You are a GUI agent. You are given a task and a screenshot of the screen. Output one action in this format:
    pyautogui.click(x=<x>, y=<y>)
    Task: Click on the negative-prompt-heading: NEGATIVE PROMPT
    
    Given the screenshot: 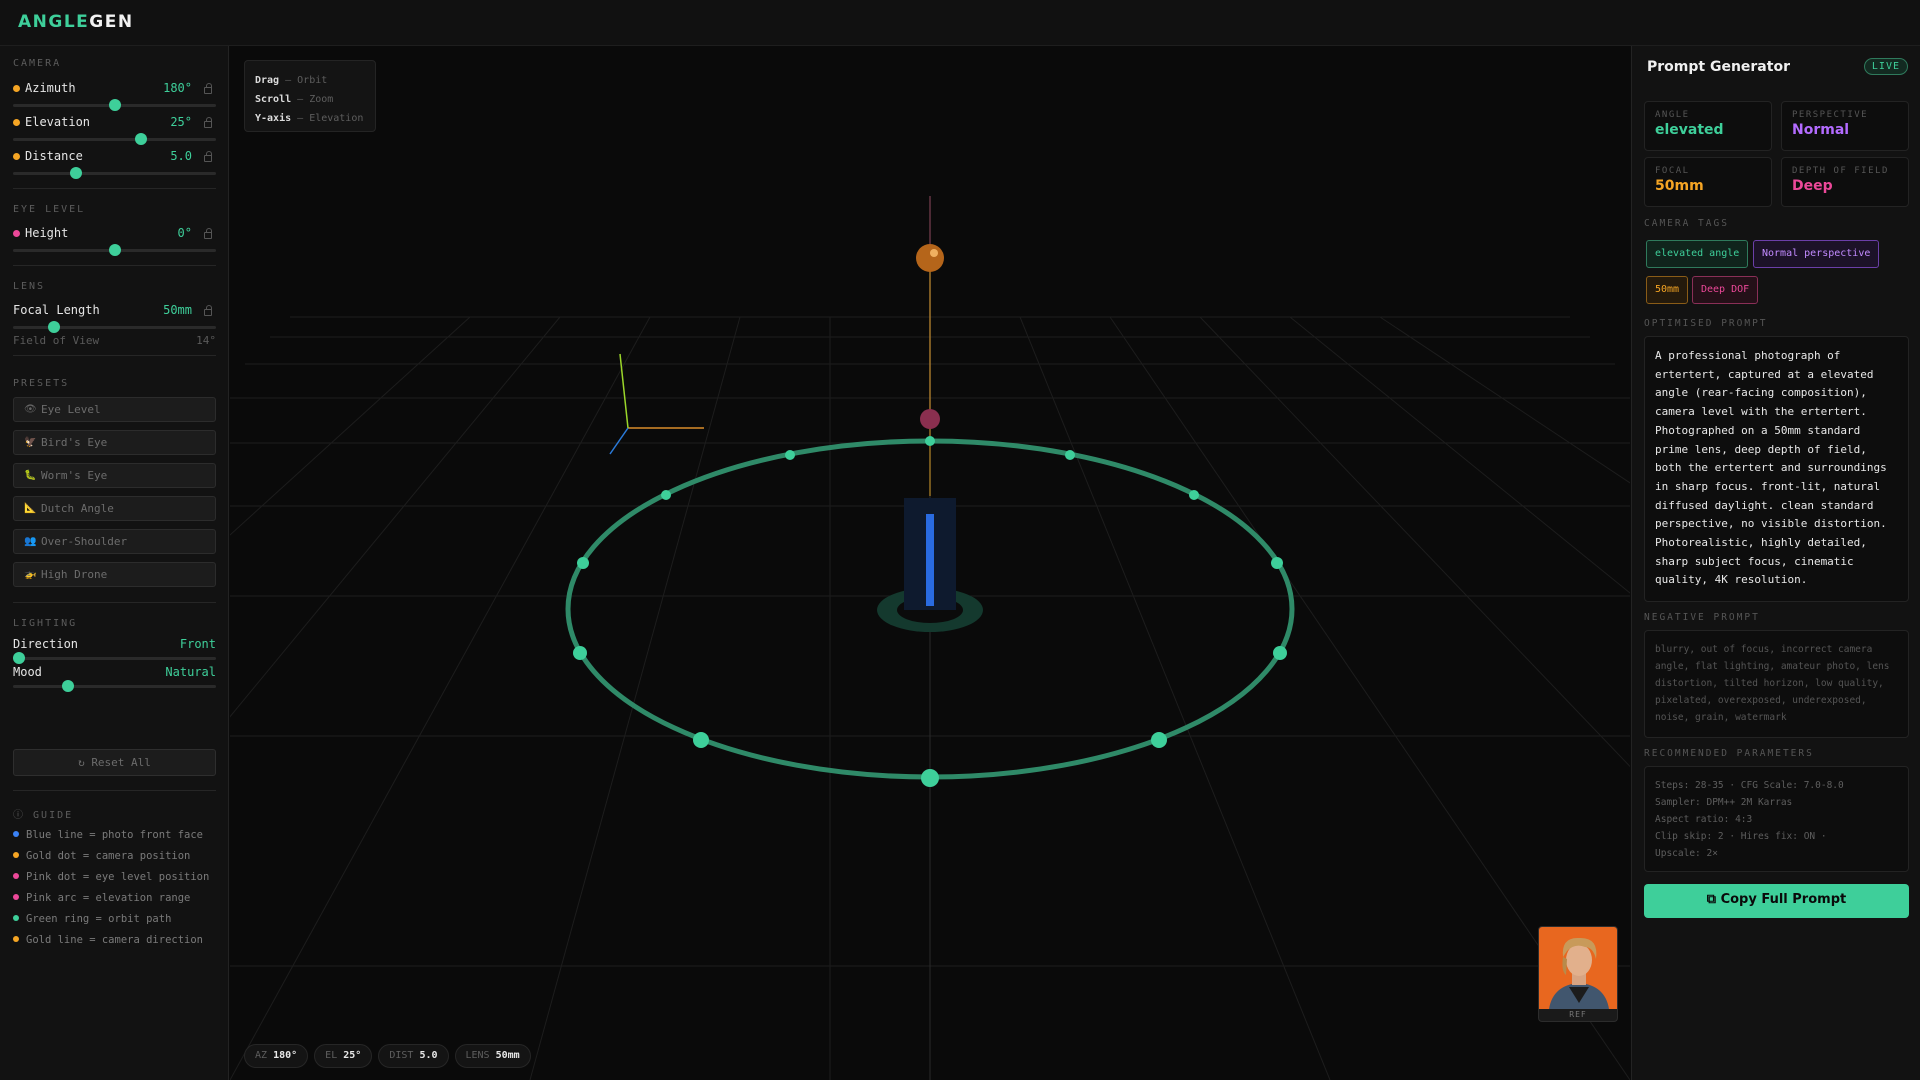 What is the action you would take?
    pyautogui.click(x=1702, y=617)
    